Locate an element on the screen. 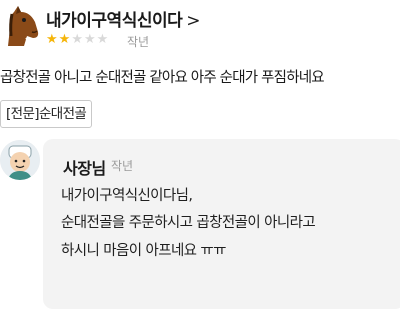 Image resolution: width=400 pixels, height=309 pixels. owner-avatar is located at coordinates (20, 160).